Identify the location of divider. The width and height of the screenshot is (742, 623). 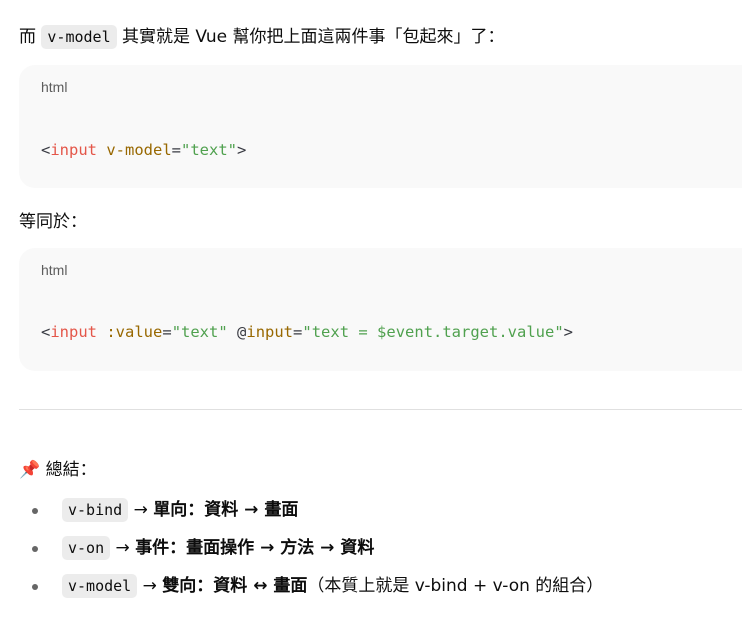
(380, 409).